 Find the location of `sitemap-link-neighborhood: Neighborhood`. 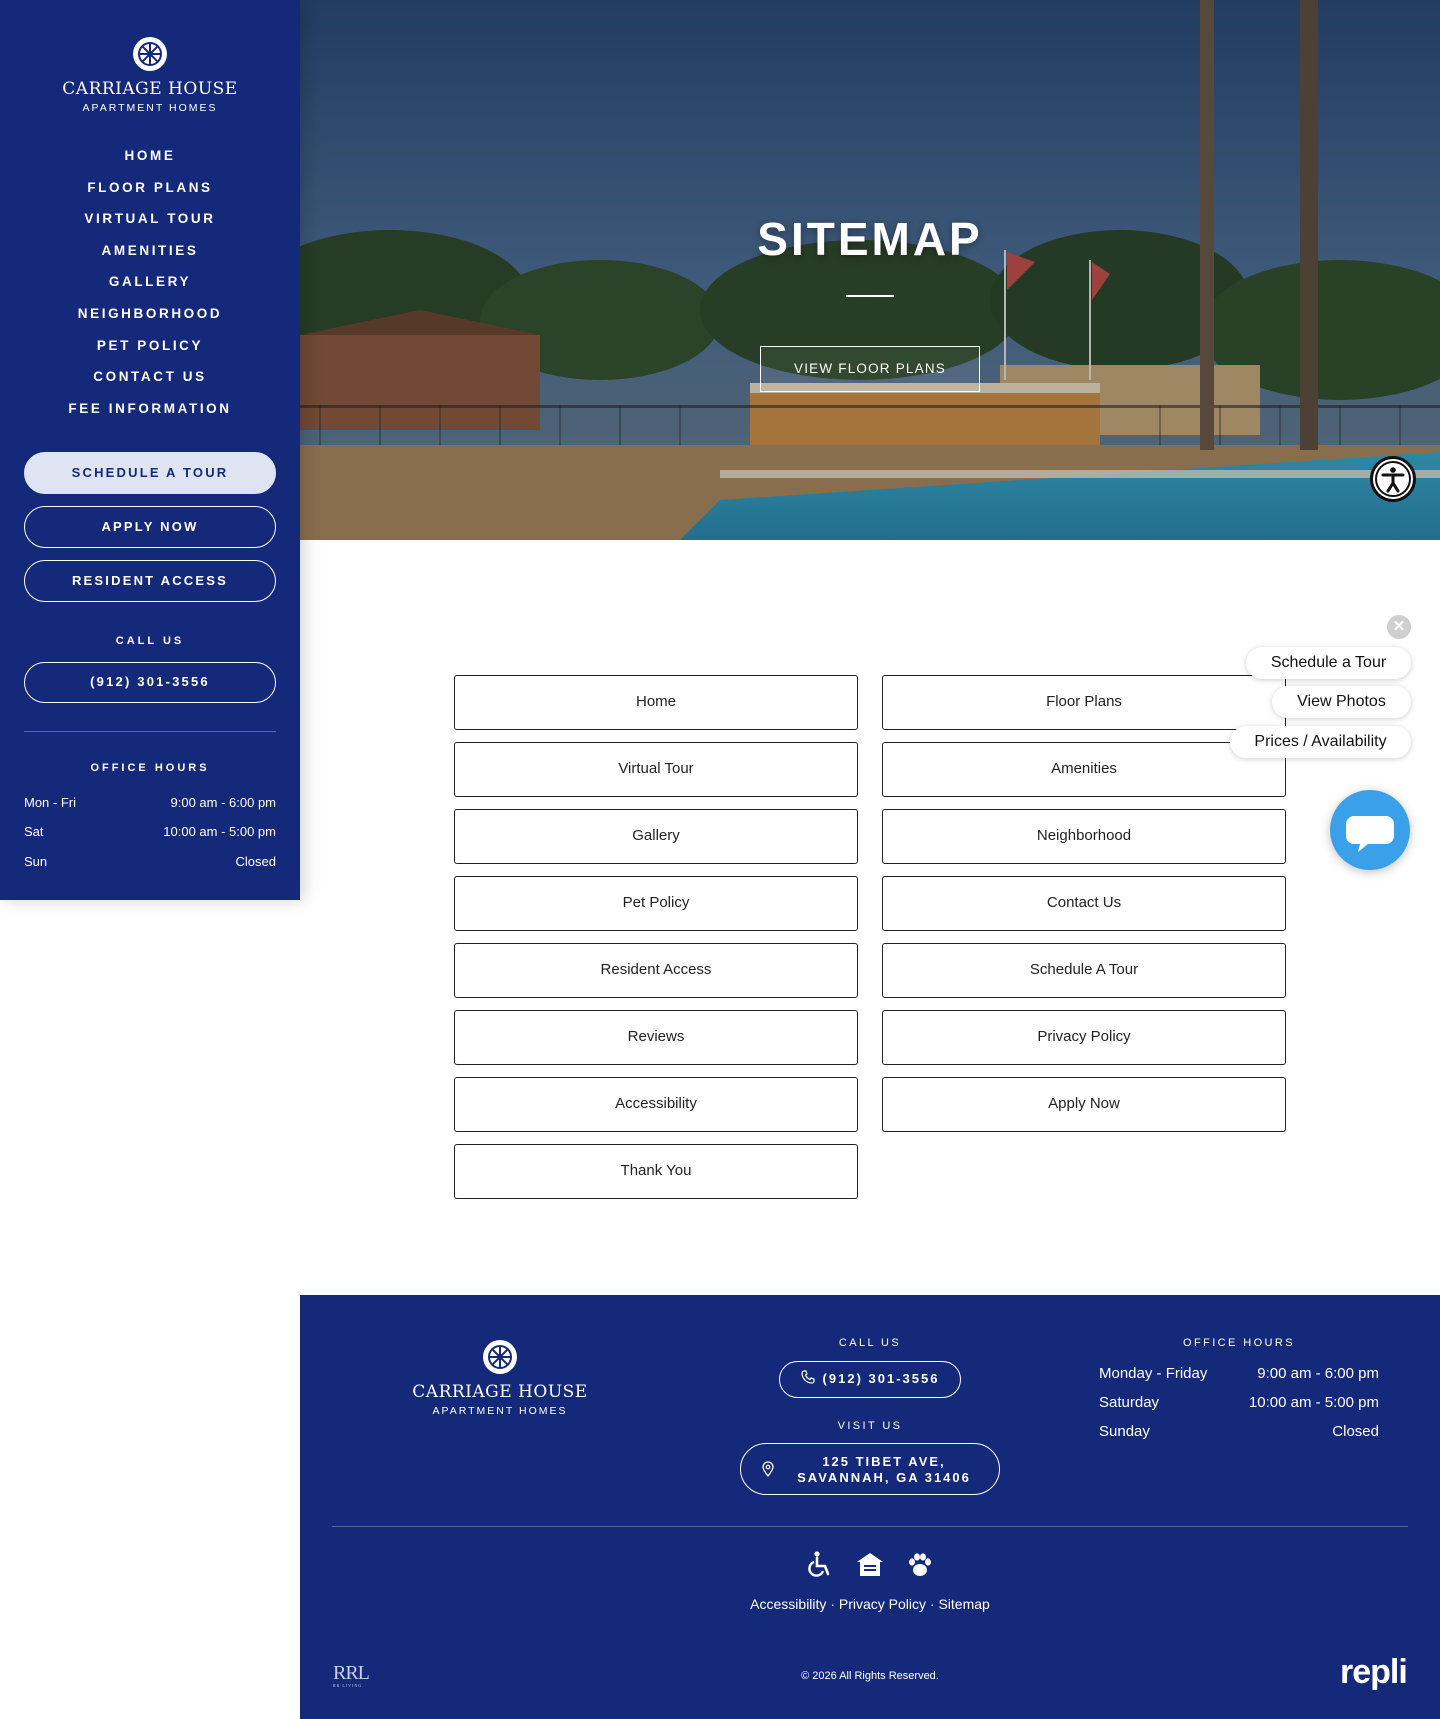

sitemap-link-neighborhood: Neighborhood is located at coordinates (1084, 836).